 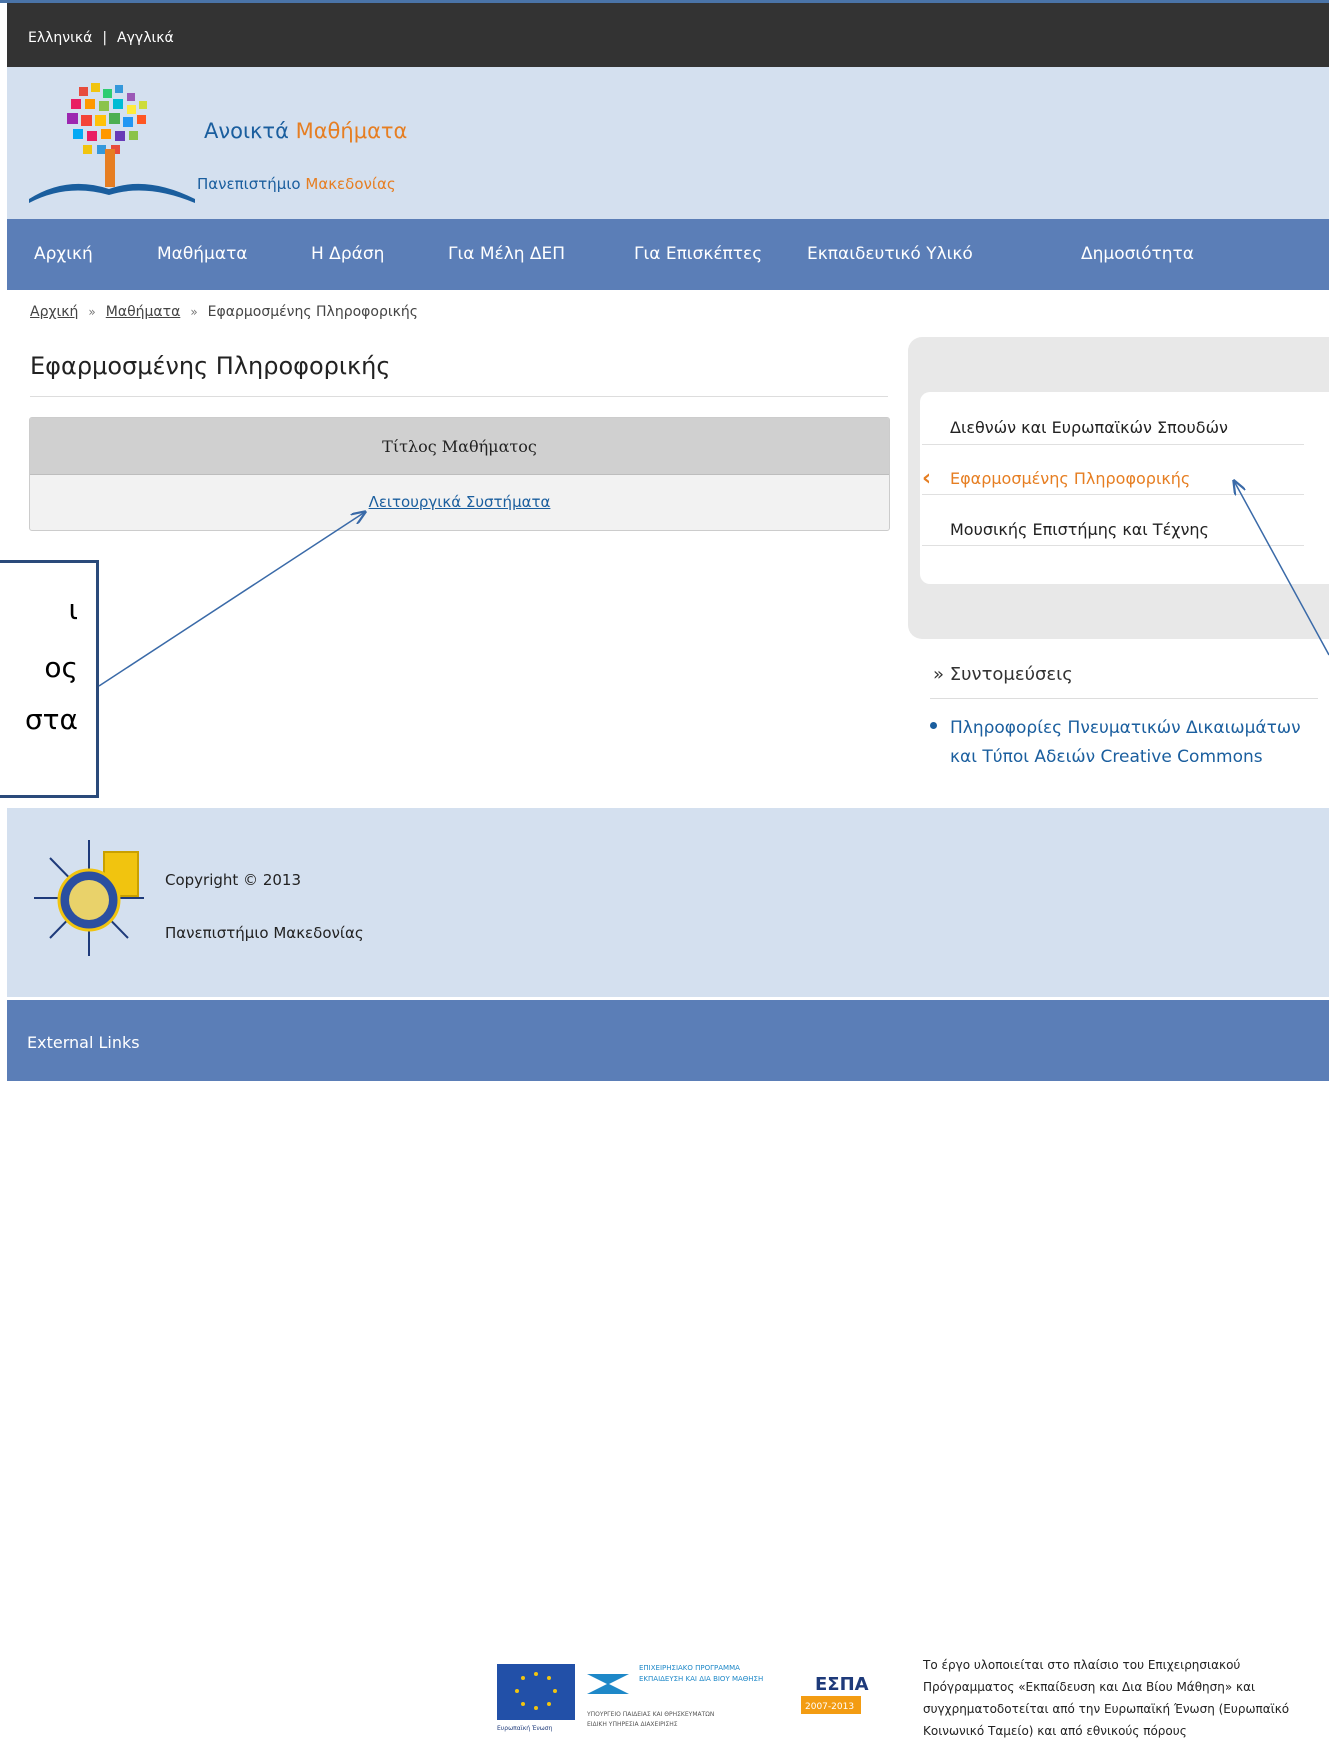 I want to click on nav-item-action: Η Δράση, so click(x=347, y=254).